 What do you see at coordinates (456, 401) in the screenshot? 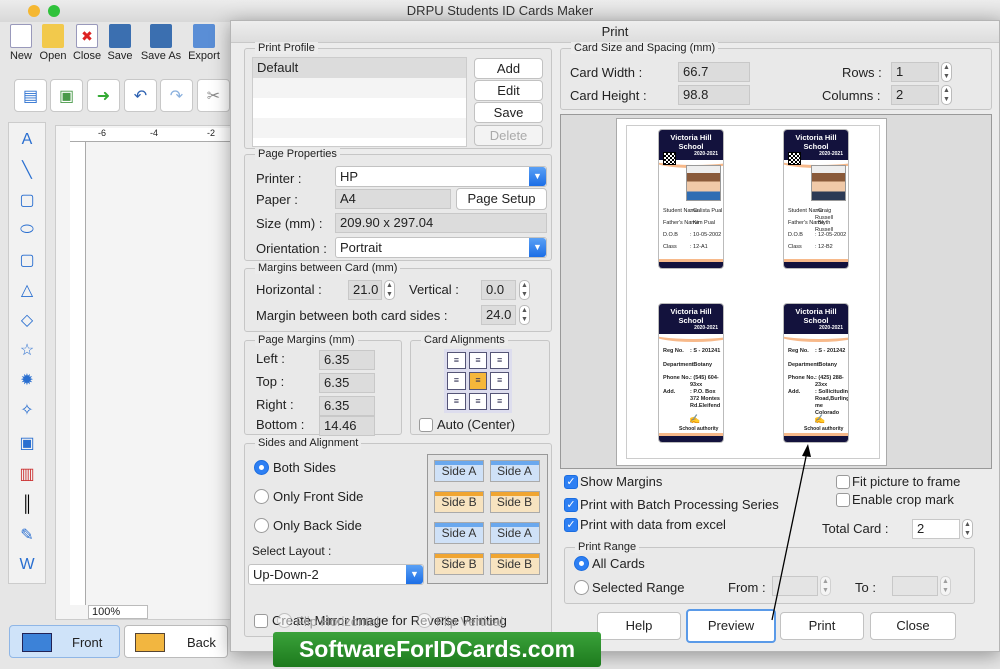
I see `align-bottom-left-button: ≡` at bounding box center [456, 401].